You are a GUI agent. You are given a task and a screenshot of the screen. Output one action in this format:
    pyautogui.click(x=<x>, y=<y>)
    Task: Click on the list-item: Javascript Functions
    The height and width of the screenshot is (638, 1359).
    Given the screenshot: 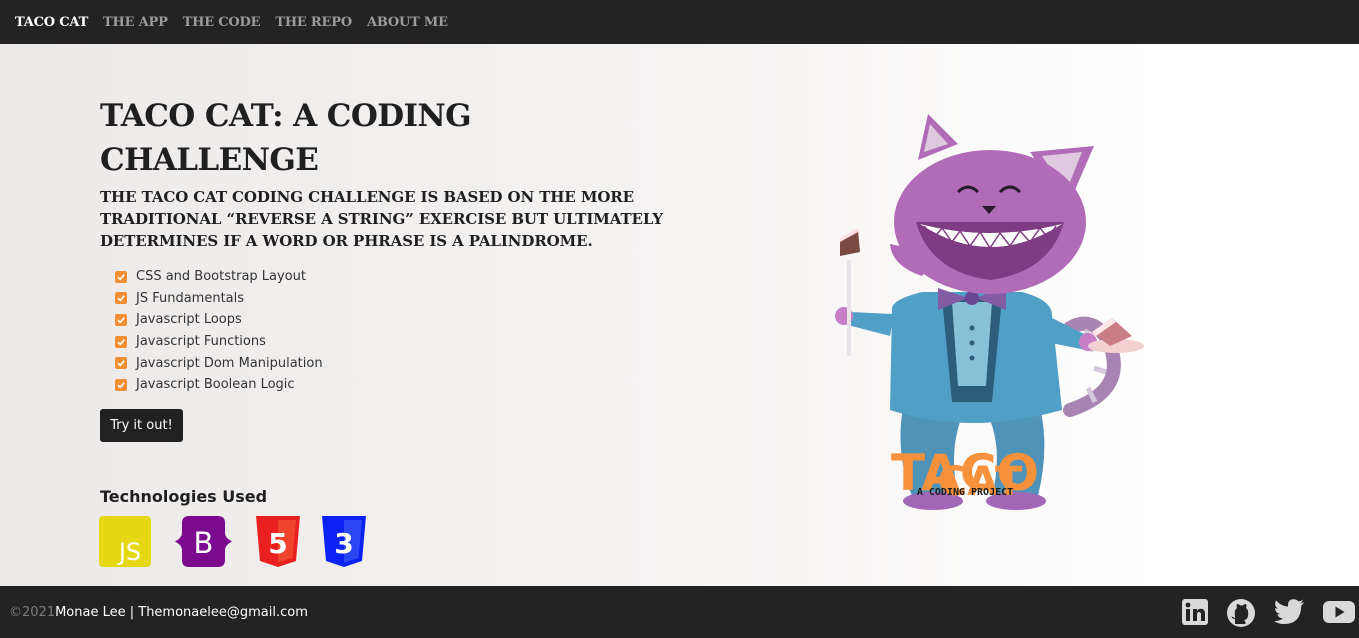 What is the action you would take?
    pyautogui.click(x=219, y=342)
    